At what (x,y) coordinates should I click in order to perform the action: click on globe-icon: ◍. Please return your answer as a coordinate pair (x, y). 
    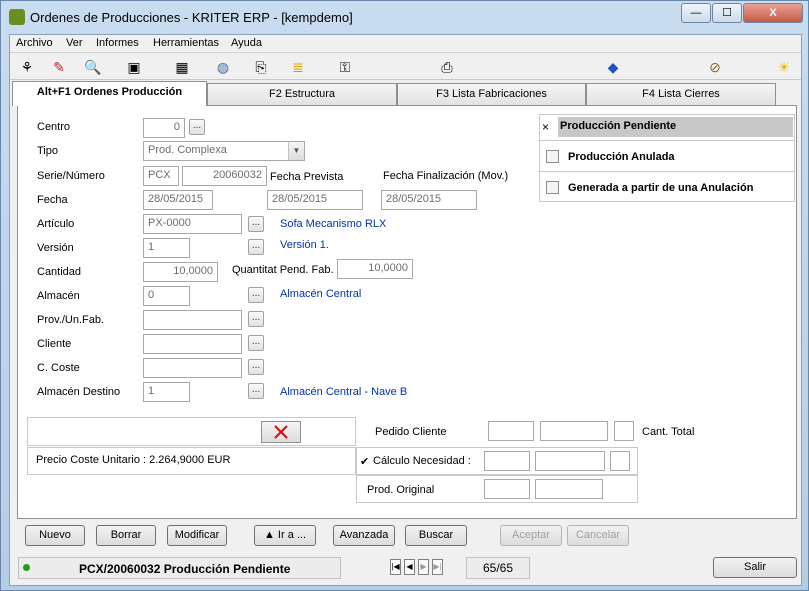
    Looking at the image, I should click on (223, 67).